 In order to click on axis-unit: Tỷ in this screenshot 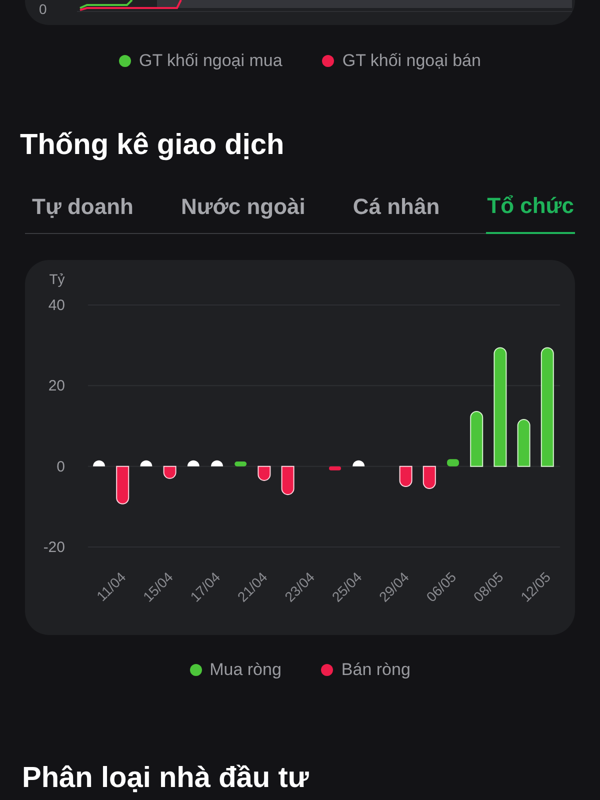, I will do `click(57, 279)`.